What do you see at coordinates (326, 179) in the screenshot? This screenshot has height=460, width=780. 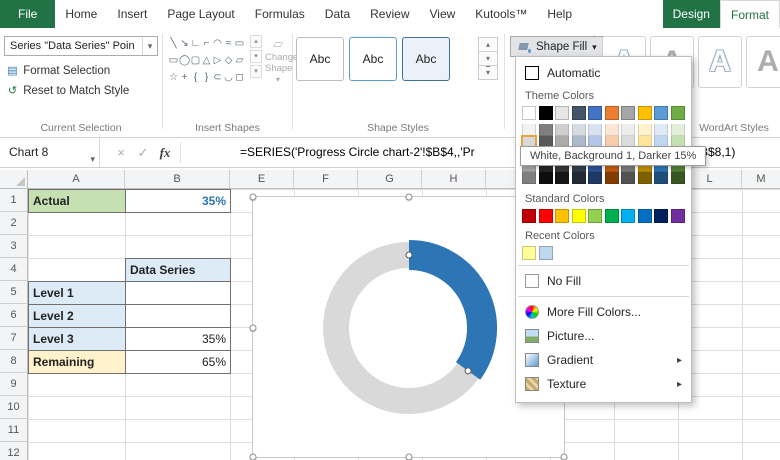 I see `column-header-F: F` at bounding box center [326, 179].